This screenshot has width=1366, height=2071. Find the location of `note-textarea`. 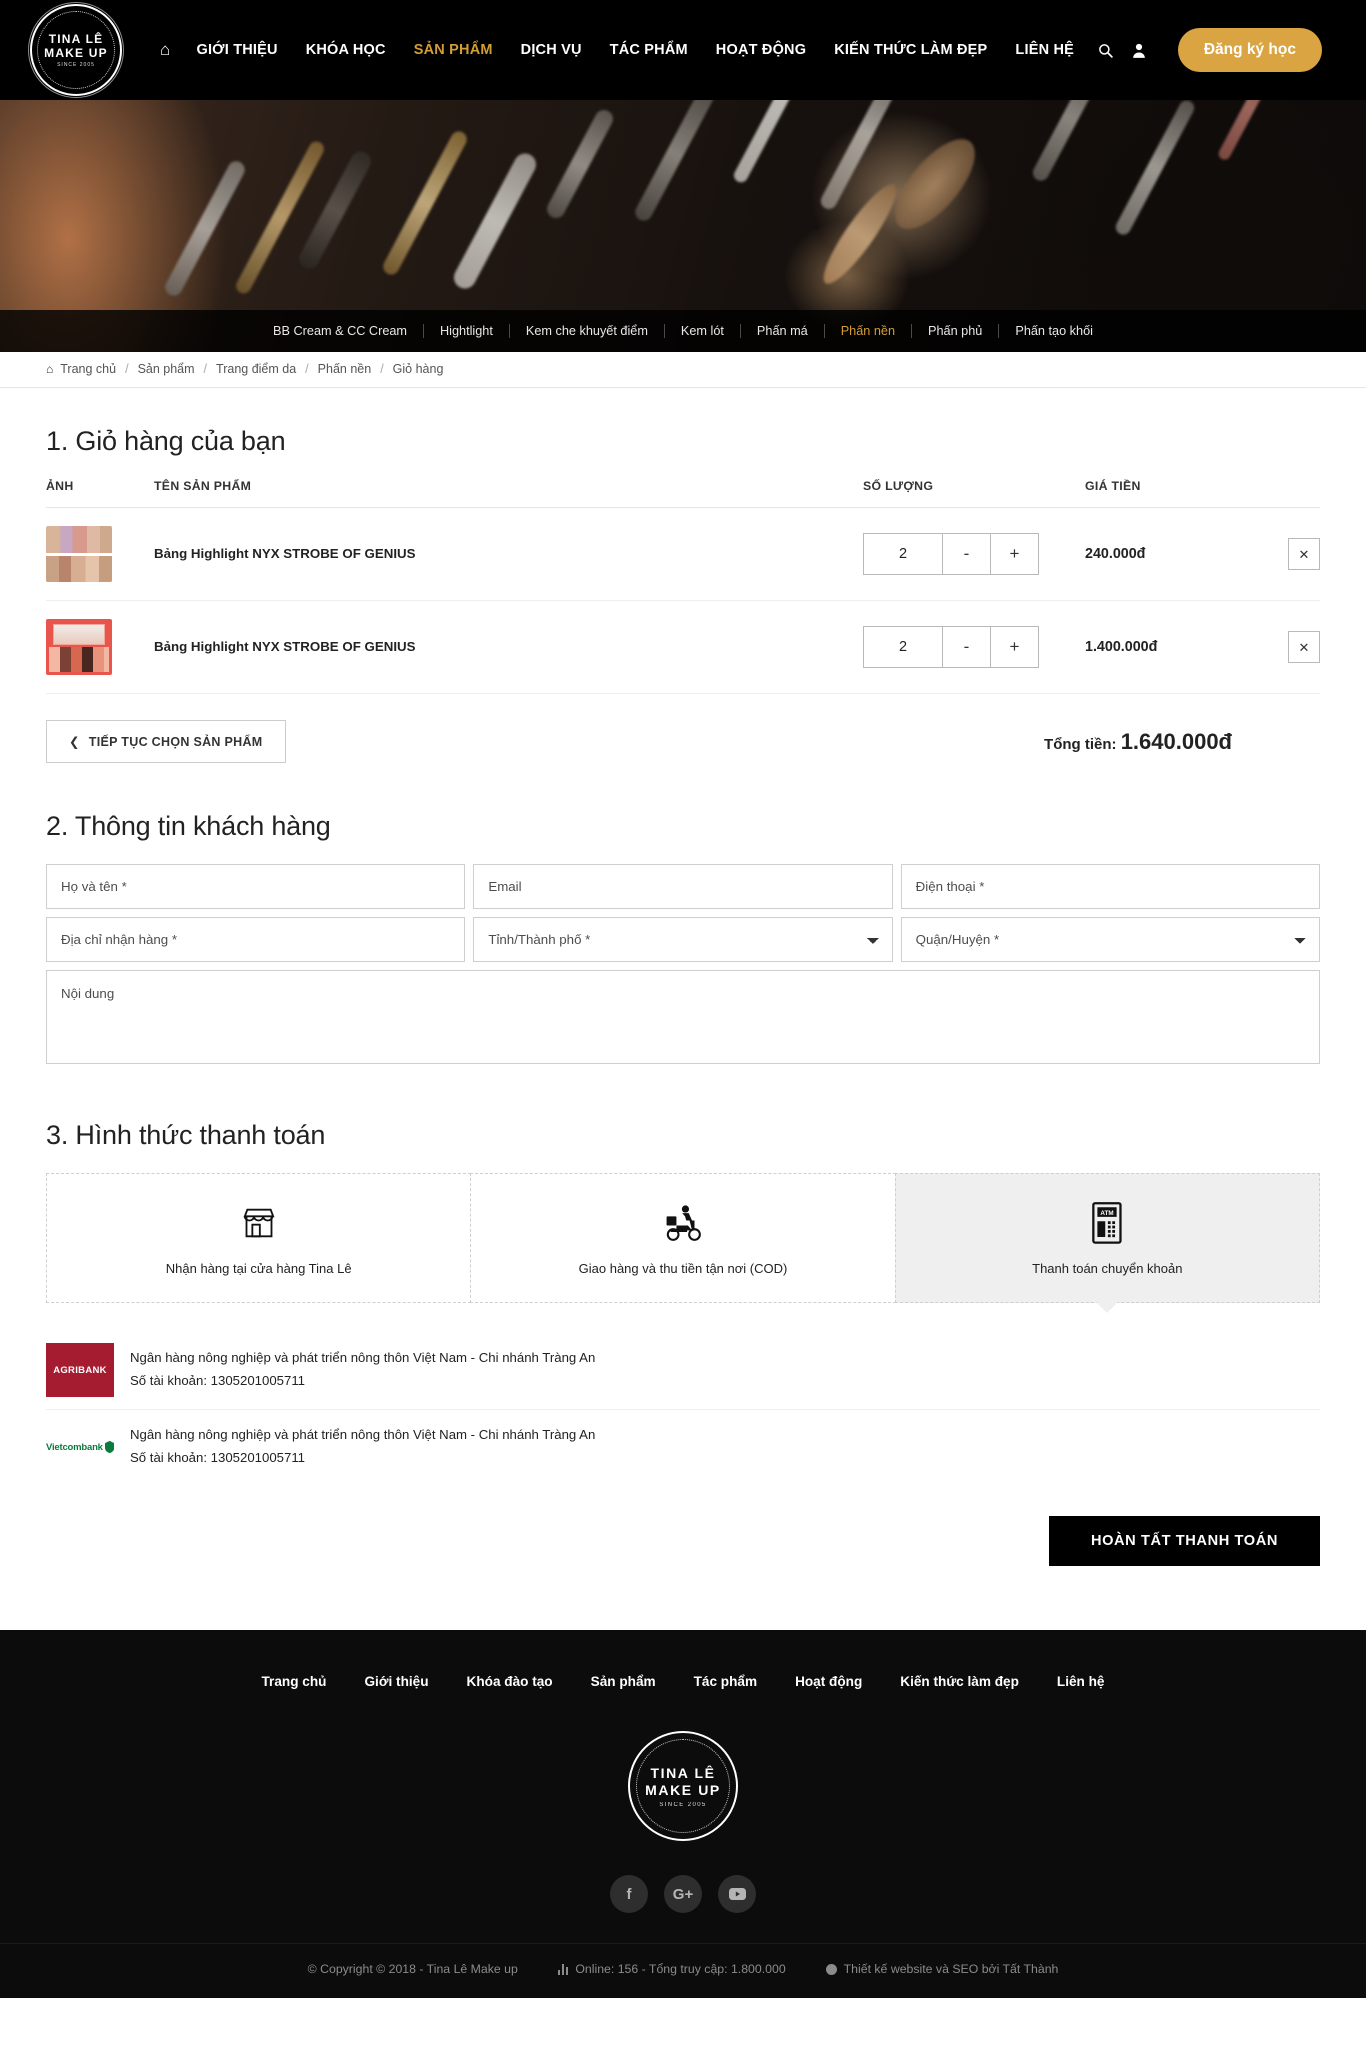

note-textarea is located at coordinates (683, 1017).